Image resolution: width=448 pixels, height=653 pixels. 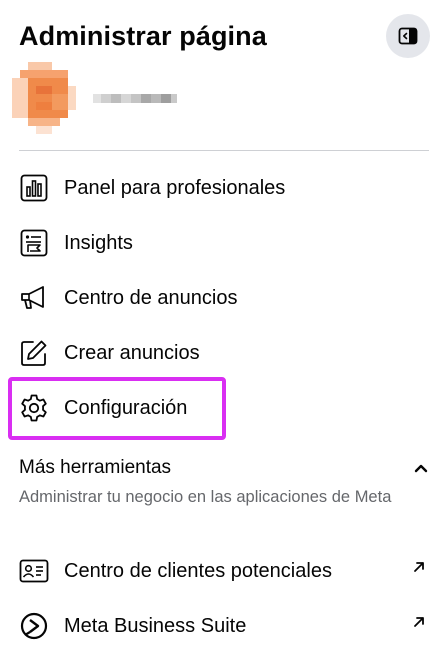 What do you see at coordinates (95, 467) in the screenshot?
I see `section-title: Más herramientas` at bounding box center [95, 467].